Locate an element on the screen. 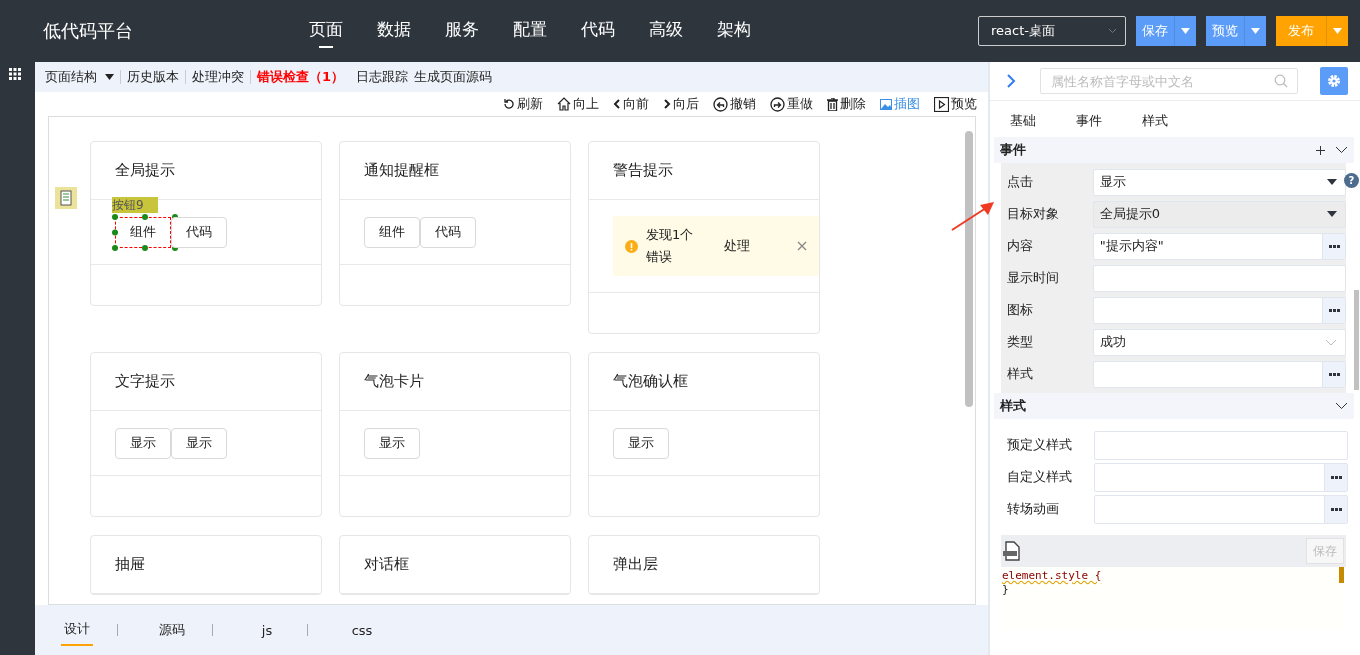 The width and height of the screenshot is (1360, 655). section-header: 样式 is located at coordinates (1174, 406).